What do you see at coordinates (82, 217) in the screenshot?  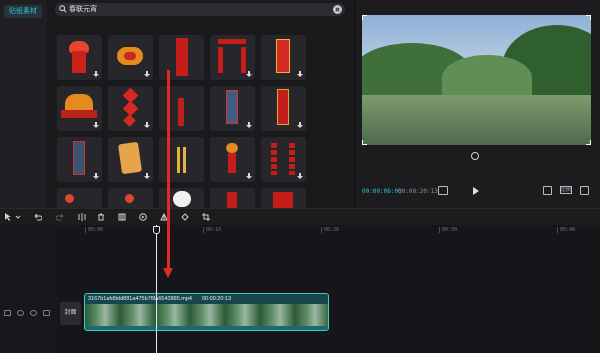 I see `split-icon` at bounding box center [82, 217].